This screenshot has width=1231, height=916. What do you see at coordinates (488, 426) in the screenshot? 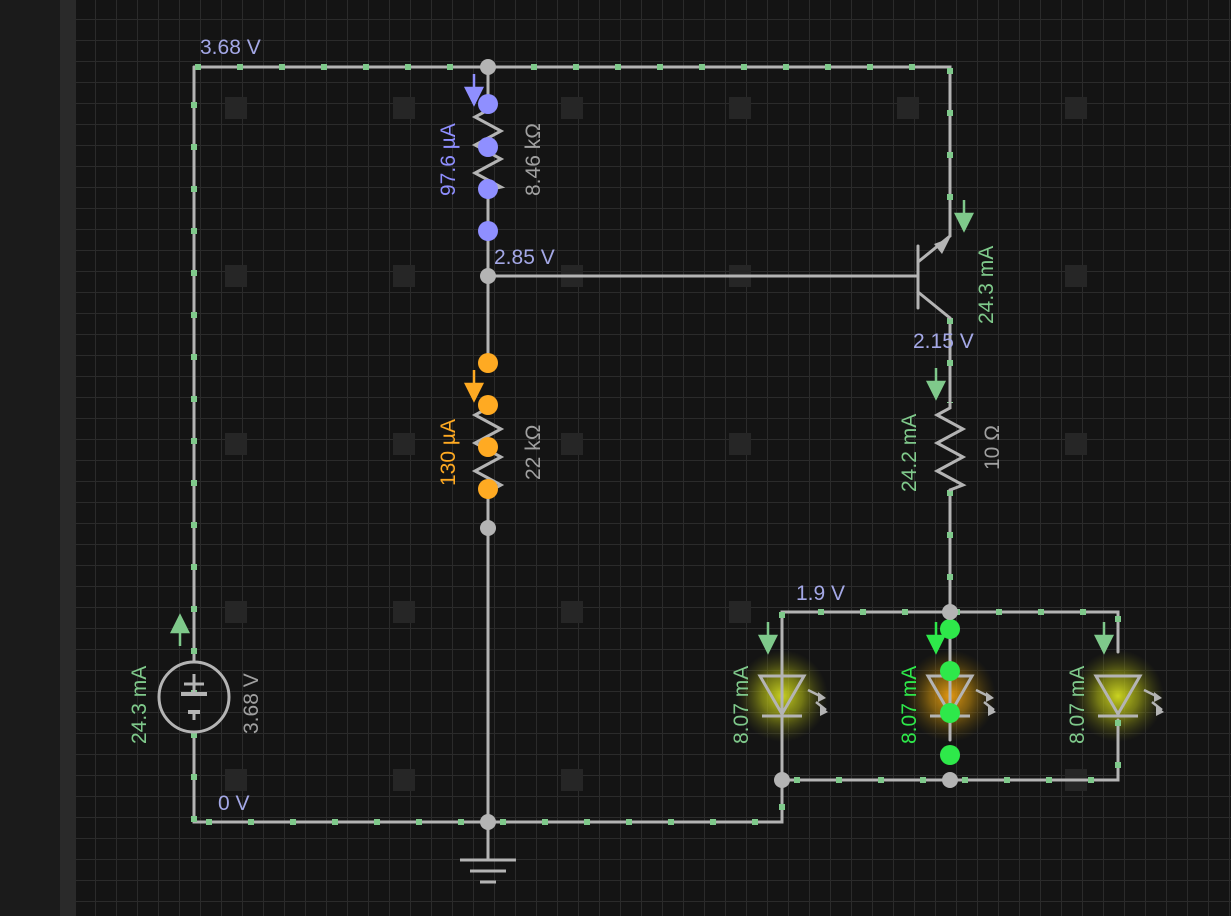
I see `resistor-r2` at bounding box center [488, 426].